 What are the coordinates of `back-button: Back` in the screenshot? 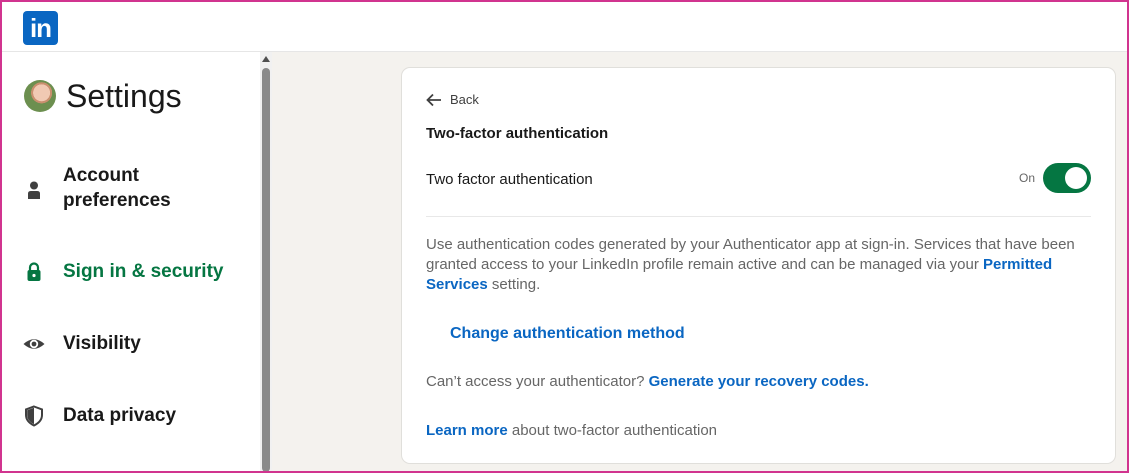 It's located at (452, 99).